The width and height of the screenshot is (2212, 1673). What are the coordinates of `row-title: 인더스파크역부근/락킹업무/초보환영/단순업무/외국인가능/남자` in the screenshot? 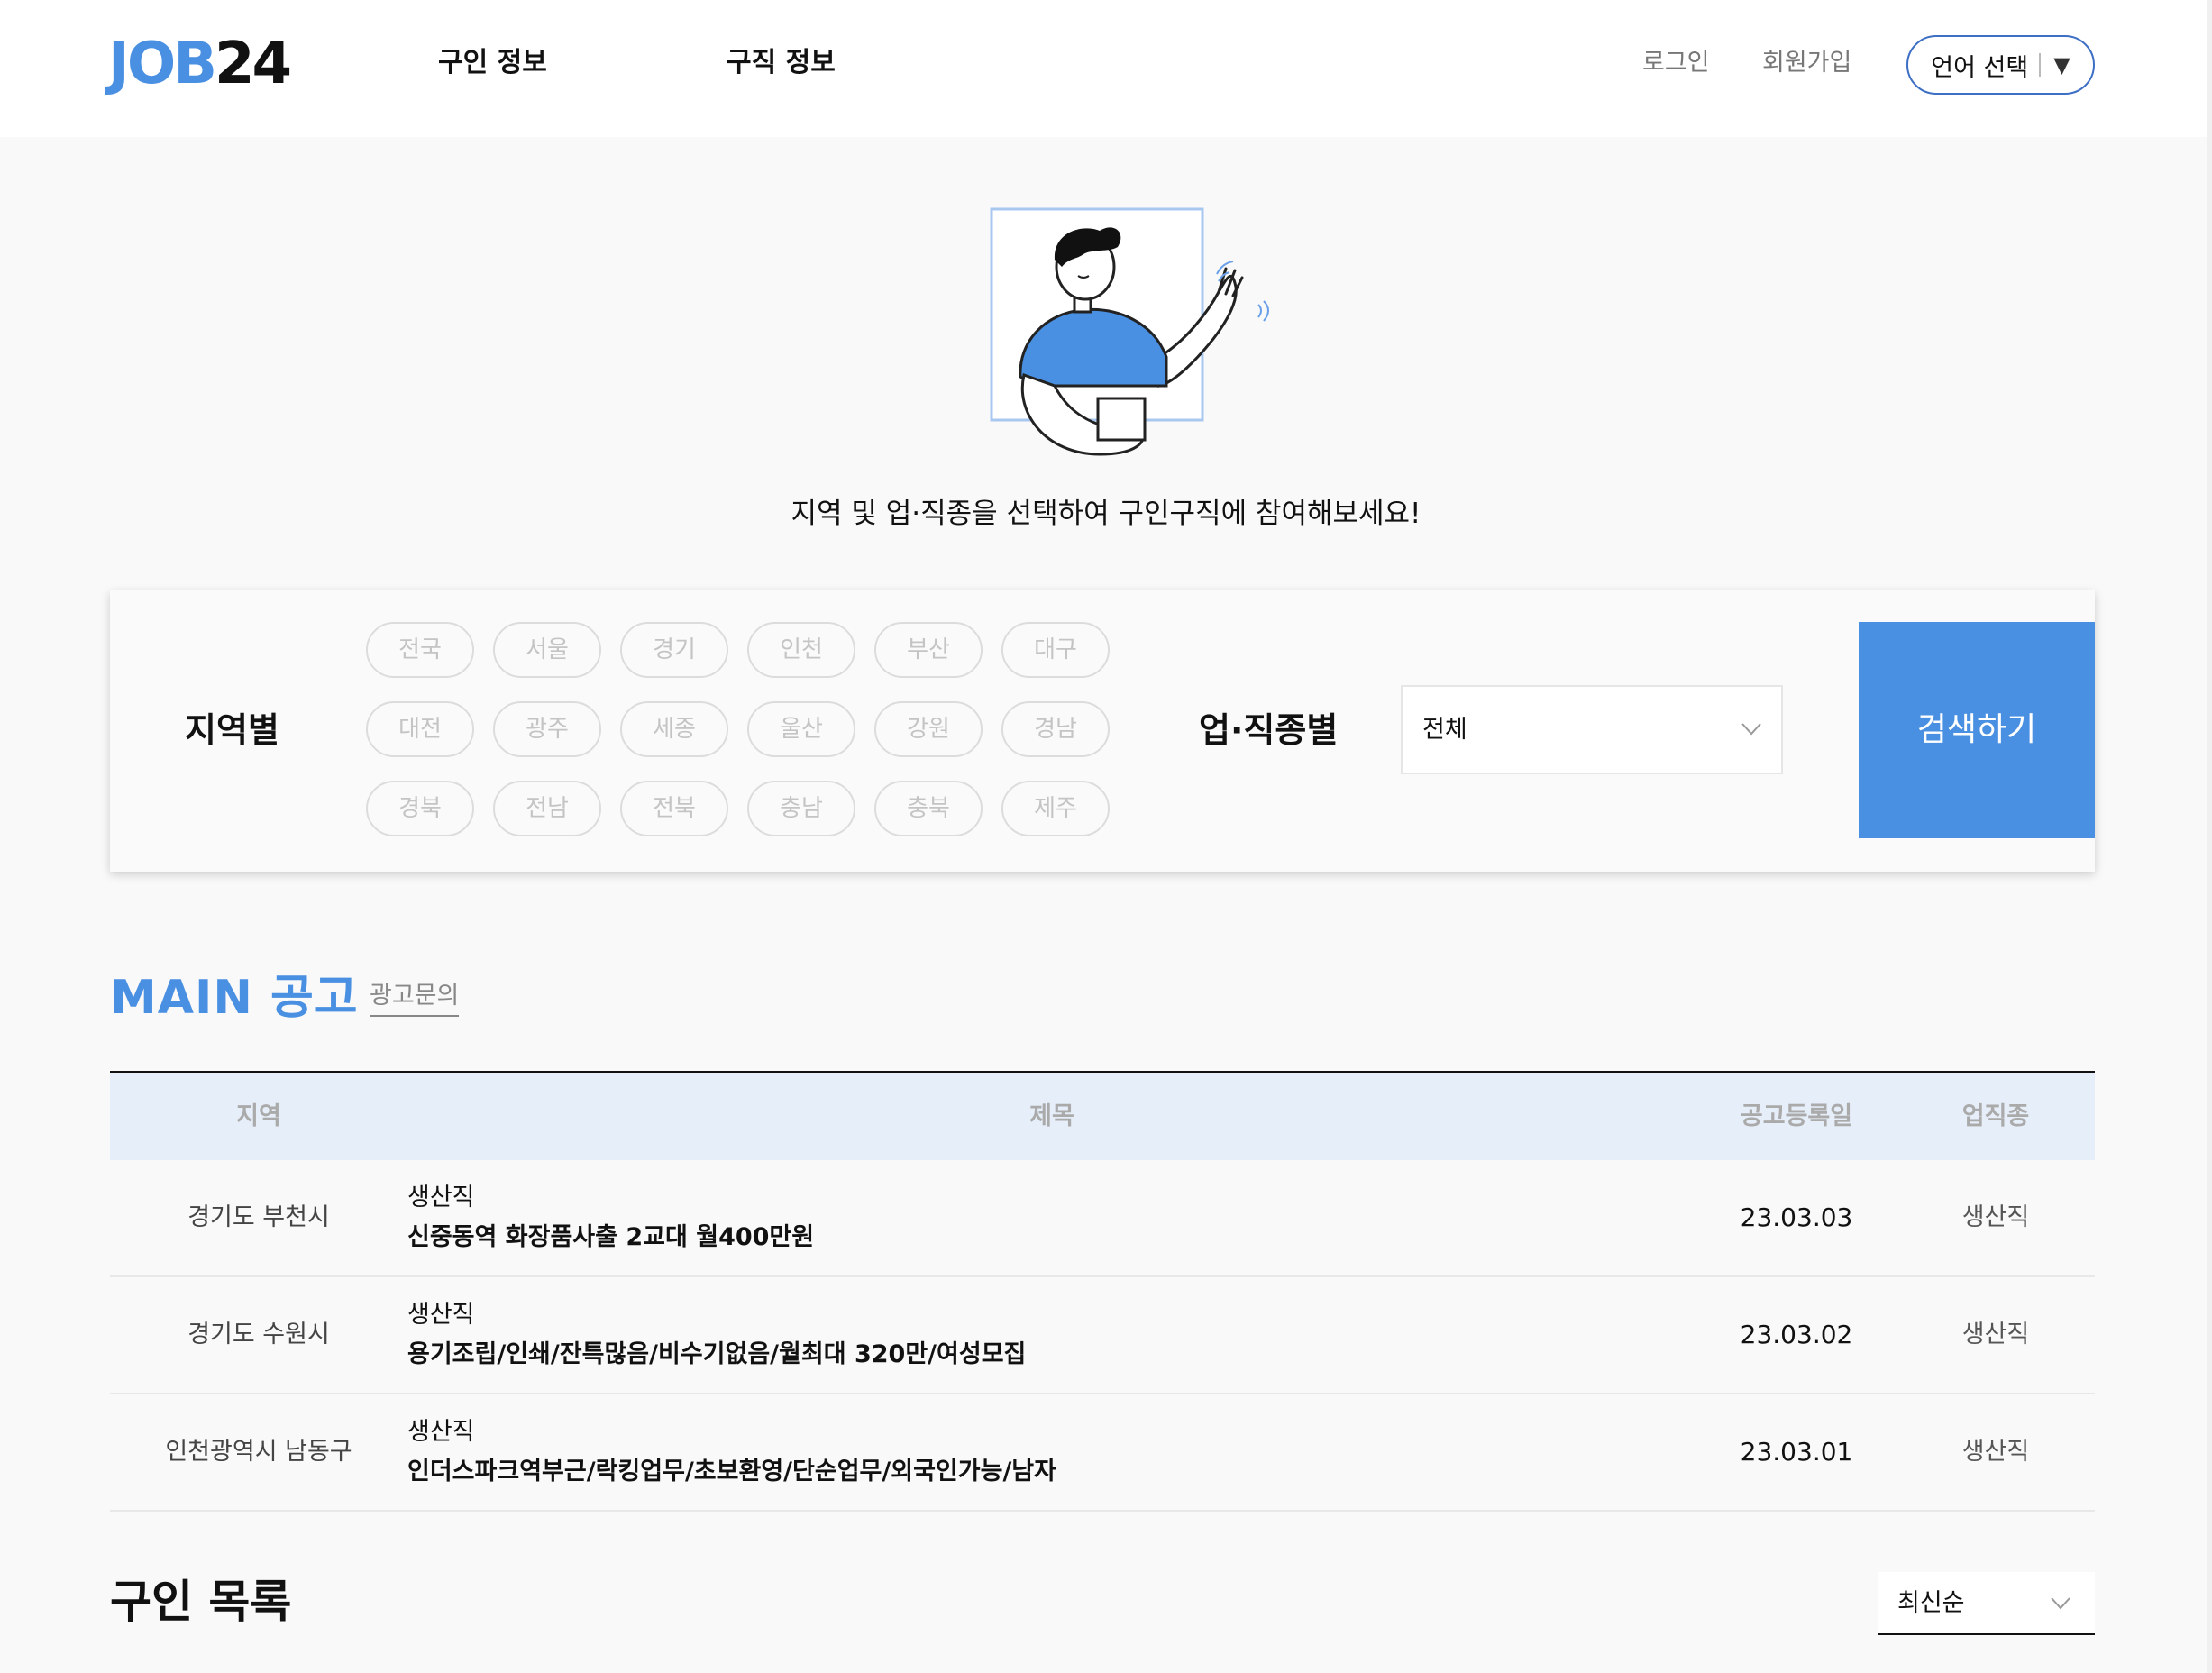 It's located at (731, 1472).